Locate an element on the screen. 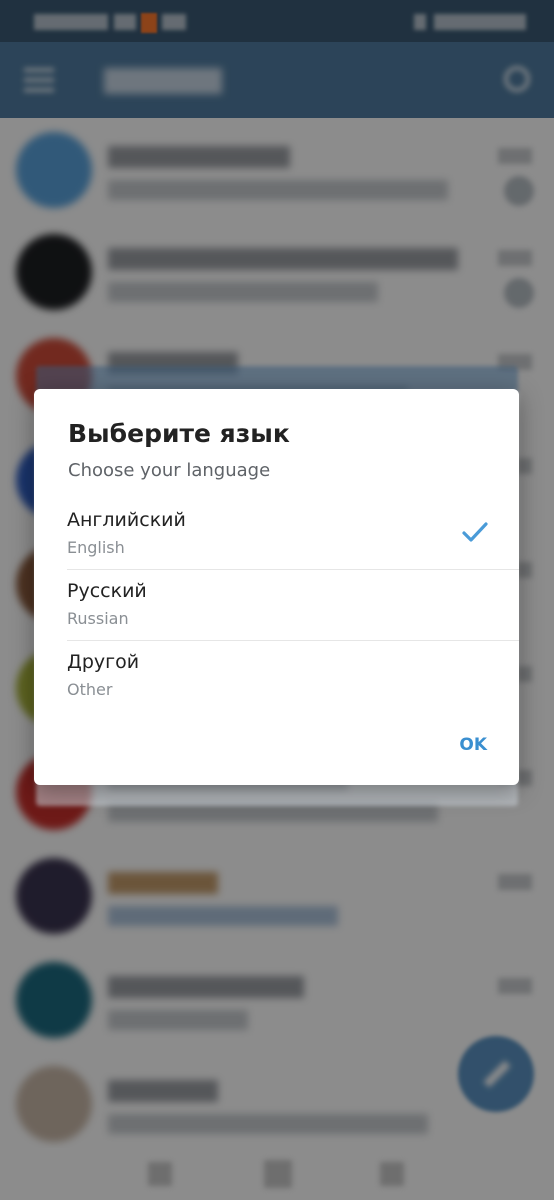 The image size is (554, 1200). language-option-english: Английский English is located at coordinates (276, 533).